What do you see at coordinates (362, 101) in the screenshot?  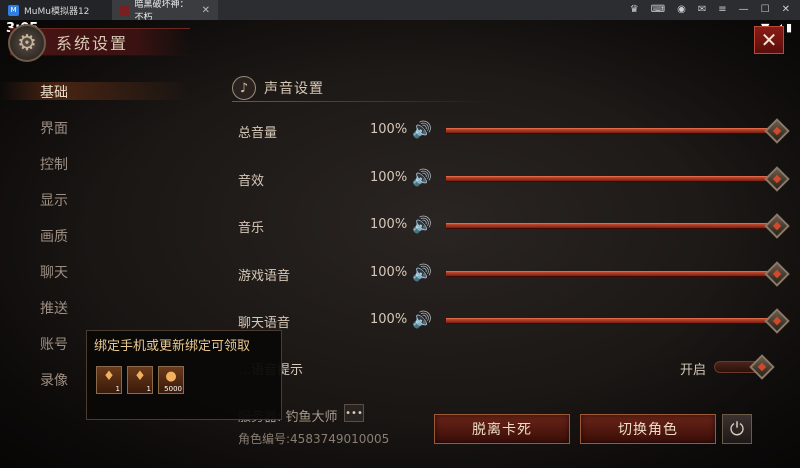 I see `section-divider` at bounding box center [362, 101].